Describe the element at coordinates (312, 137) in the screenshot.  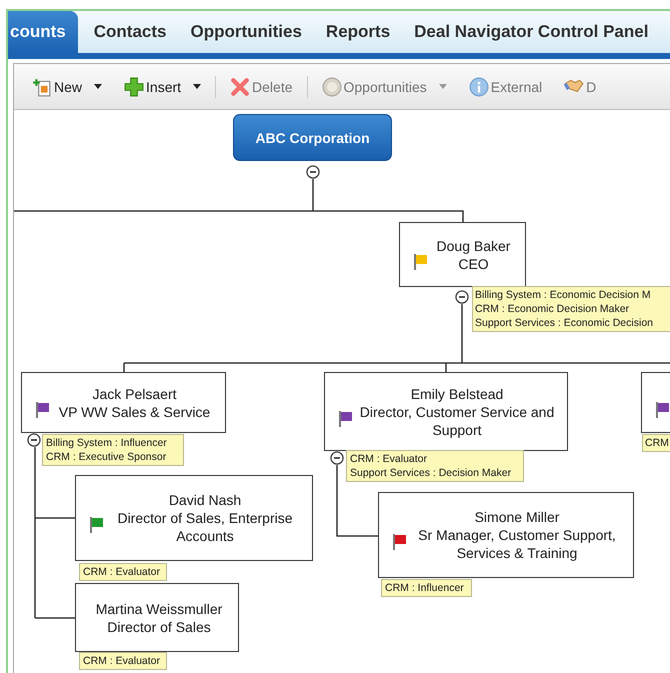
I see `company-node: ABC Corporation` at that location.